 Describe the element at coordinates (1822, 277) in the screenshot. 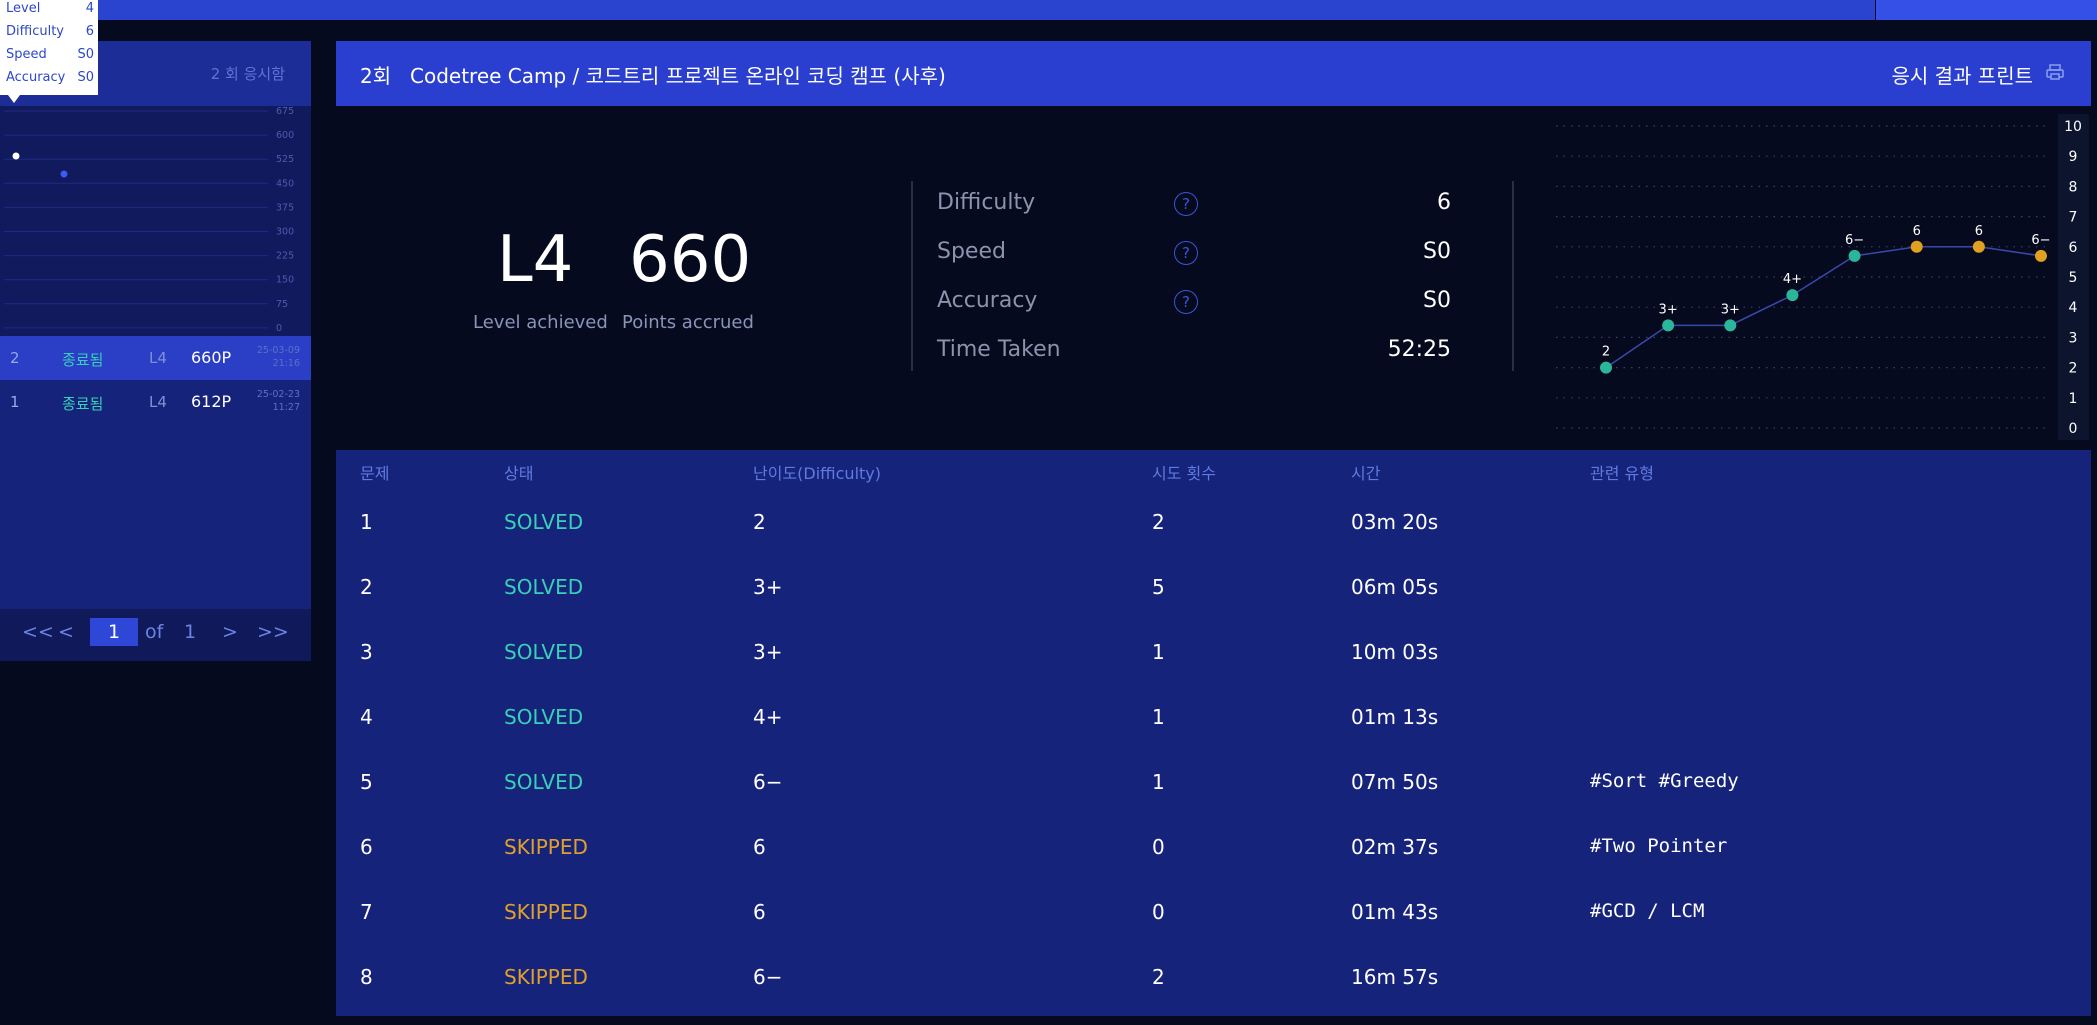

I see `difficulty-progress-chart: 10987654321023+ 3+4+6−6 66−` at that location.